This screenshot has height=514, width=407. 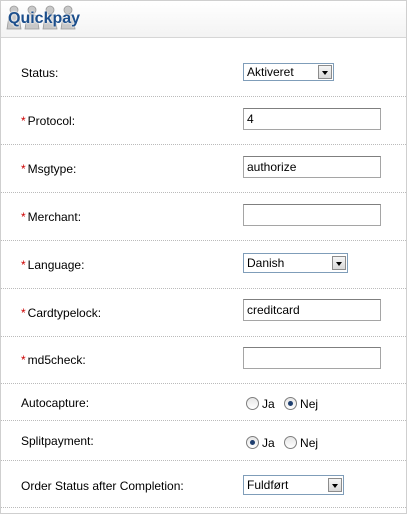 What do you see at coordinates (203, 402) in the screenshot?
I see `autocapture-row: Autocapture: Ja Nej` at bounding box center [203, 402].